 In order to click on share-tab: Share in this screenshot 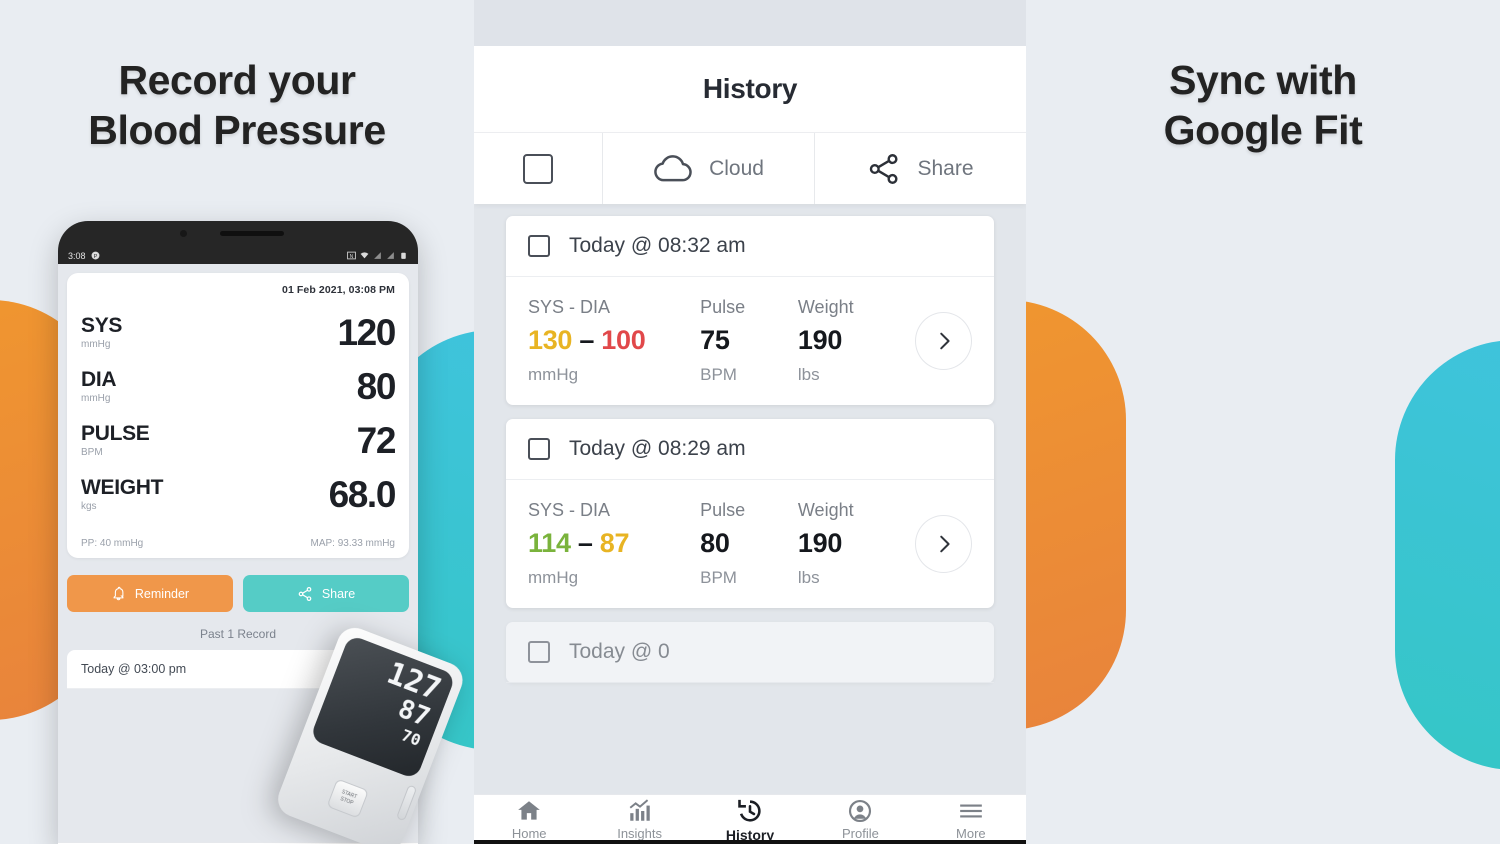, I will do `click(920, 168)`.